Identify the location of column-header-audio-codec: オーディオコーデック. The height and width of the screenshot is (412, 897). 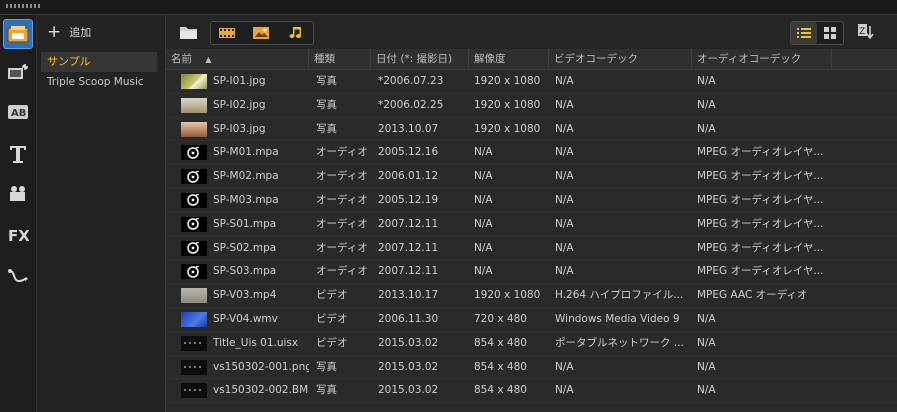
(762, 59).